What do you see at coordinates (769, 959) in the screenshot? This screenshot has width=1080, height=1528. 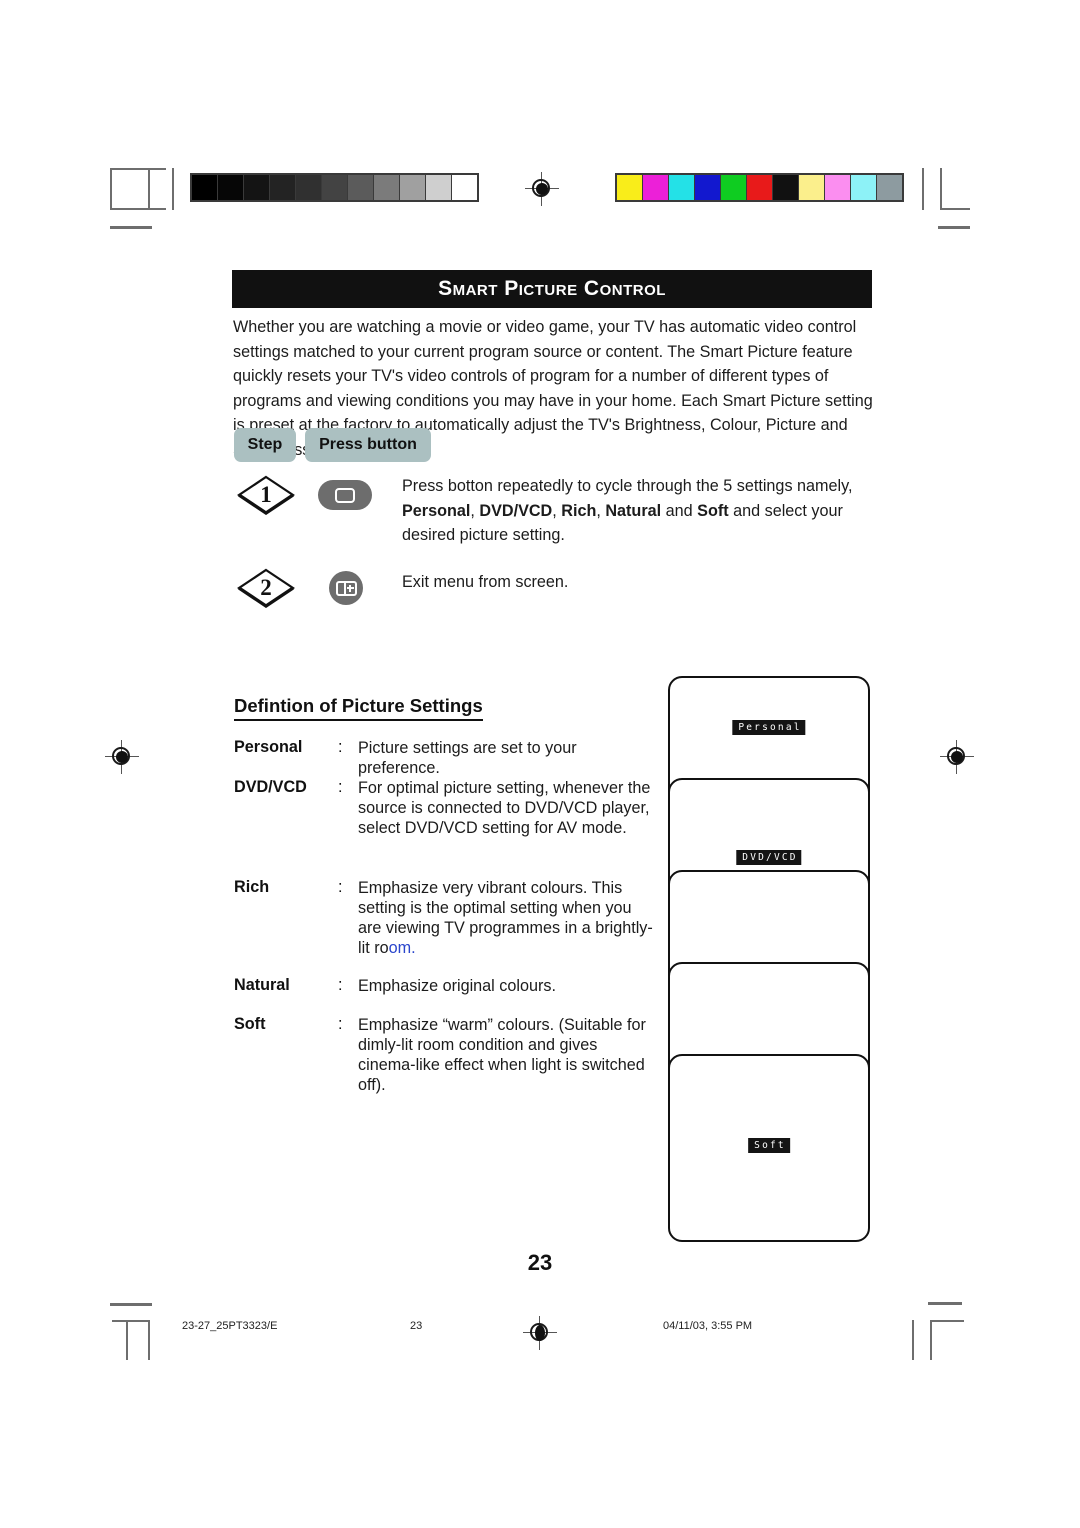 I see `tv-screen-stack: Personal DVD/VCD Rich Natural Soft` at bounding box center [769, 959].